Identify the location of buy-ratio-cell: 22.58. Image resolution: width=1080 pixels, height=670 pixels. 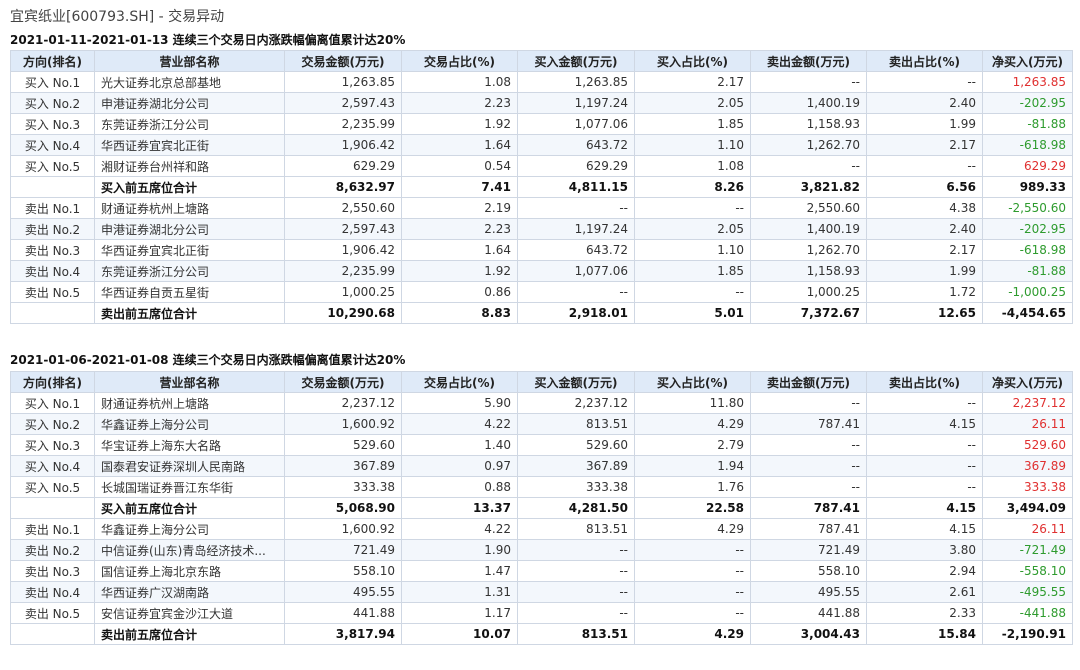
(692, 508).